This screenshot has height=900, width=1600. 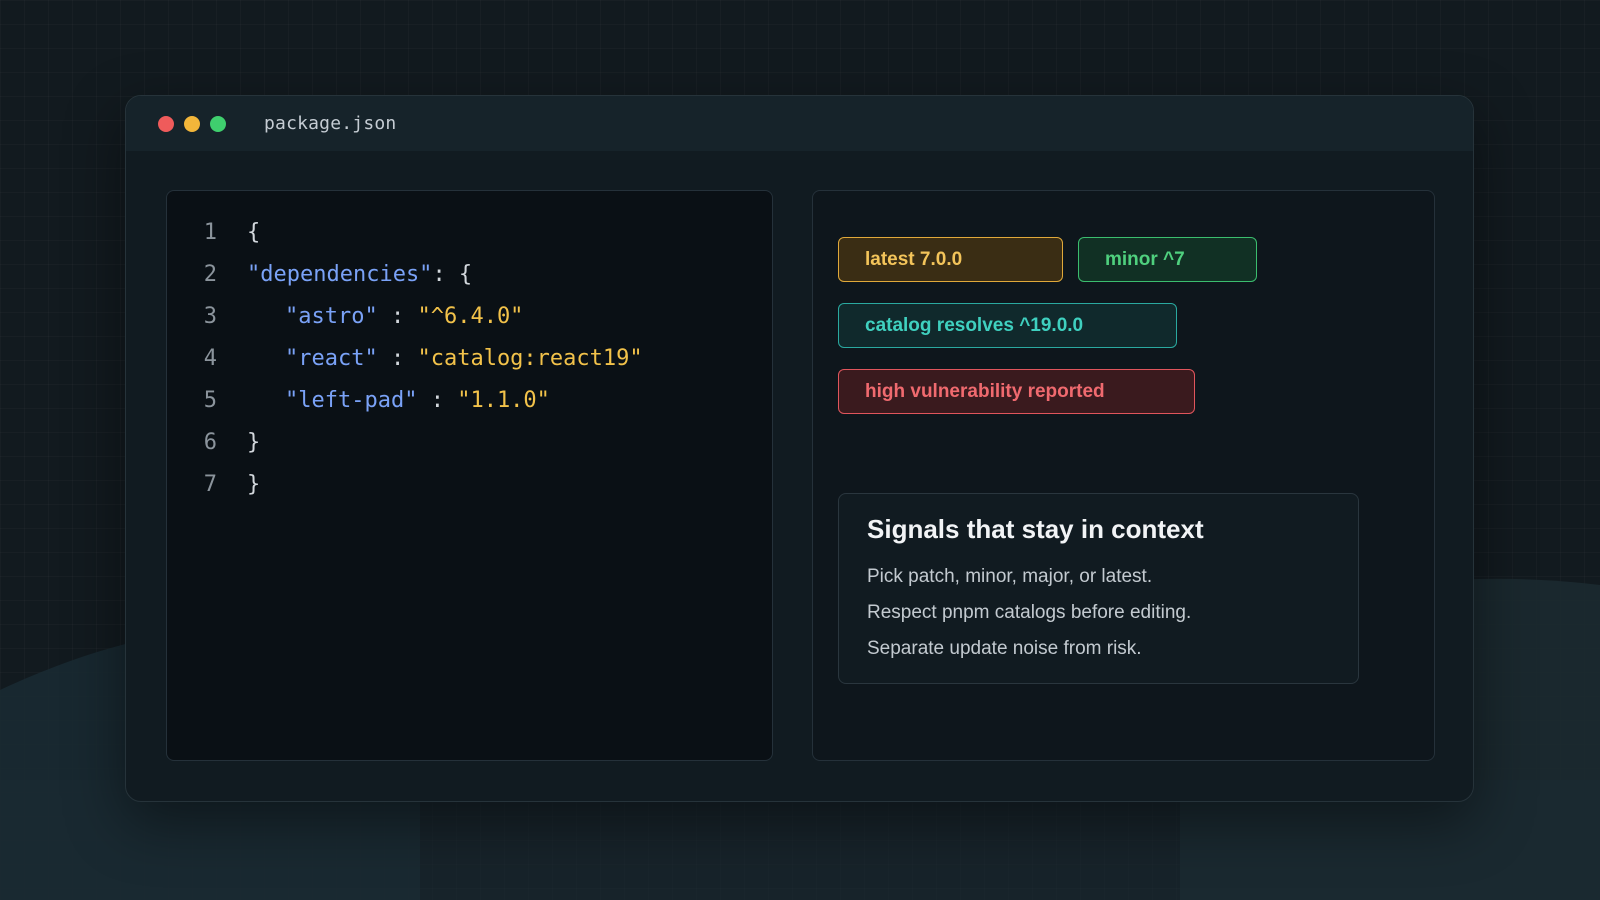 I want to click on code-line: 2 "dependencies": {, so click(x=469, y=274).